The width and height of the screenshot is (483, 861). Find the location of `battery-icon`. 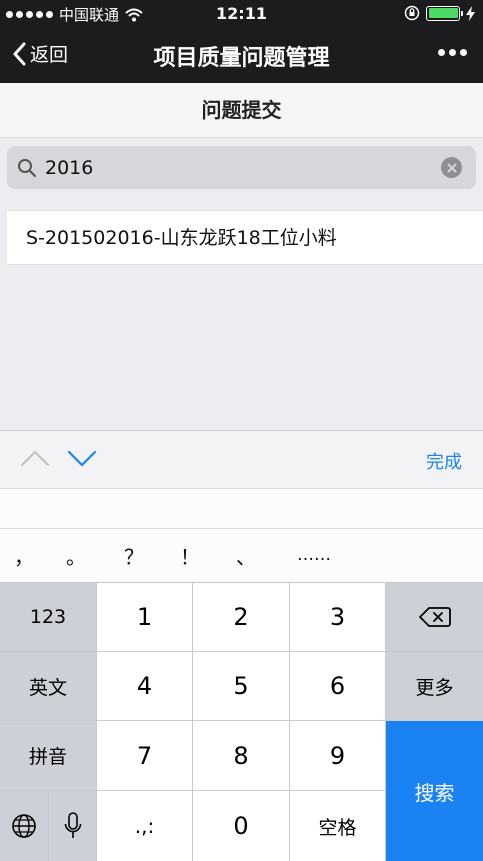

battery-icon is located at coordinates (444, 13).